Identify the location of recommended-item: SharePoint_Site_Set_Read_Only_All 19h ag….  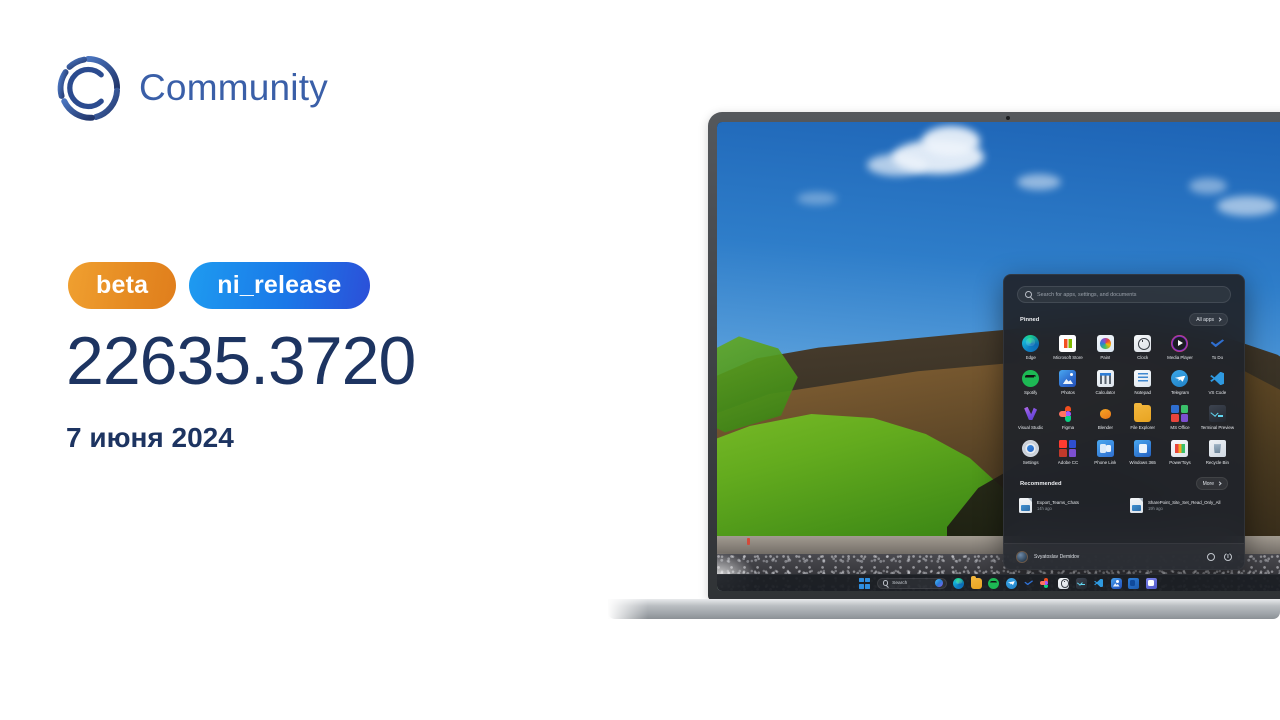
(1179, 505).